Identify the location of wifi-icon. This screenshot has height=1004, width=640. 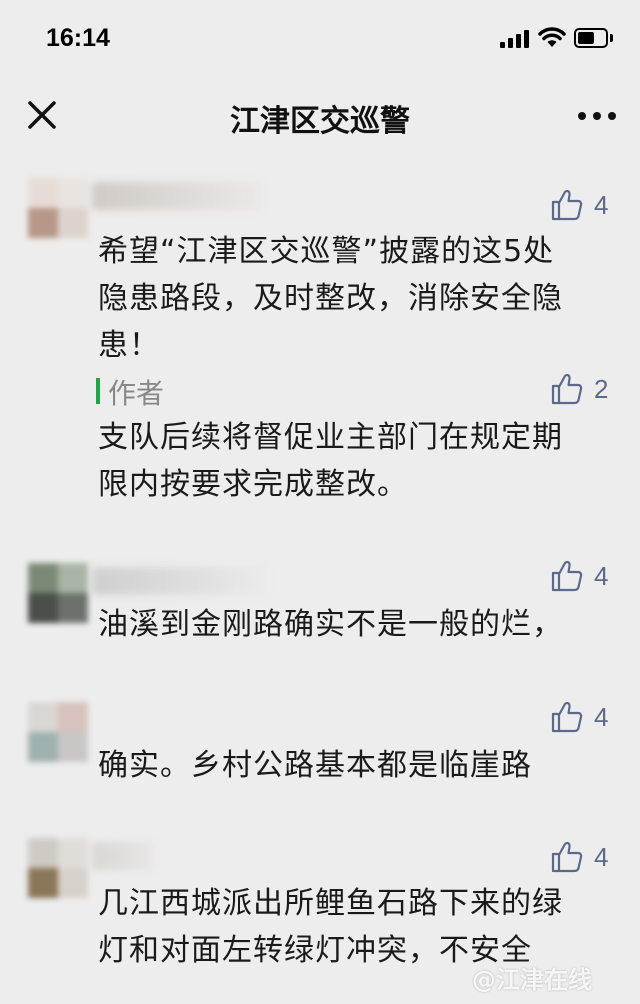
(552, 37).